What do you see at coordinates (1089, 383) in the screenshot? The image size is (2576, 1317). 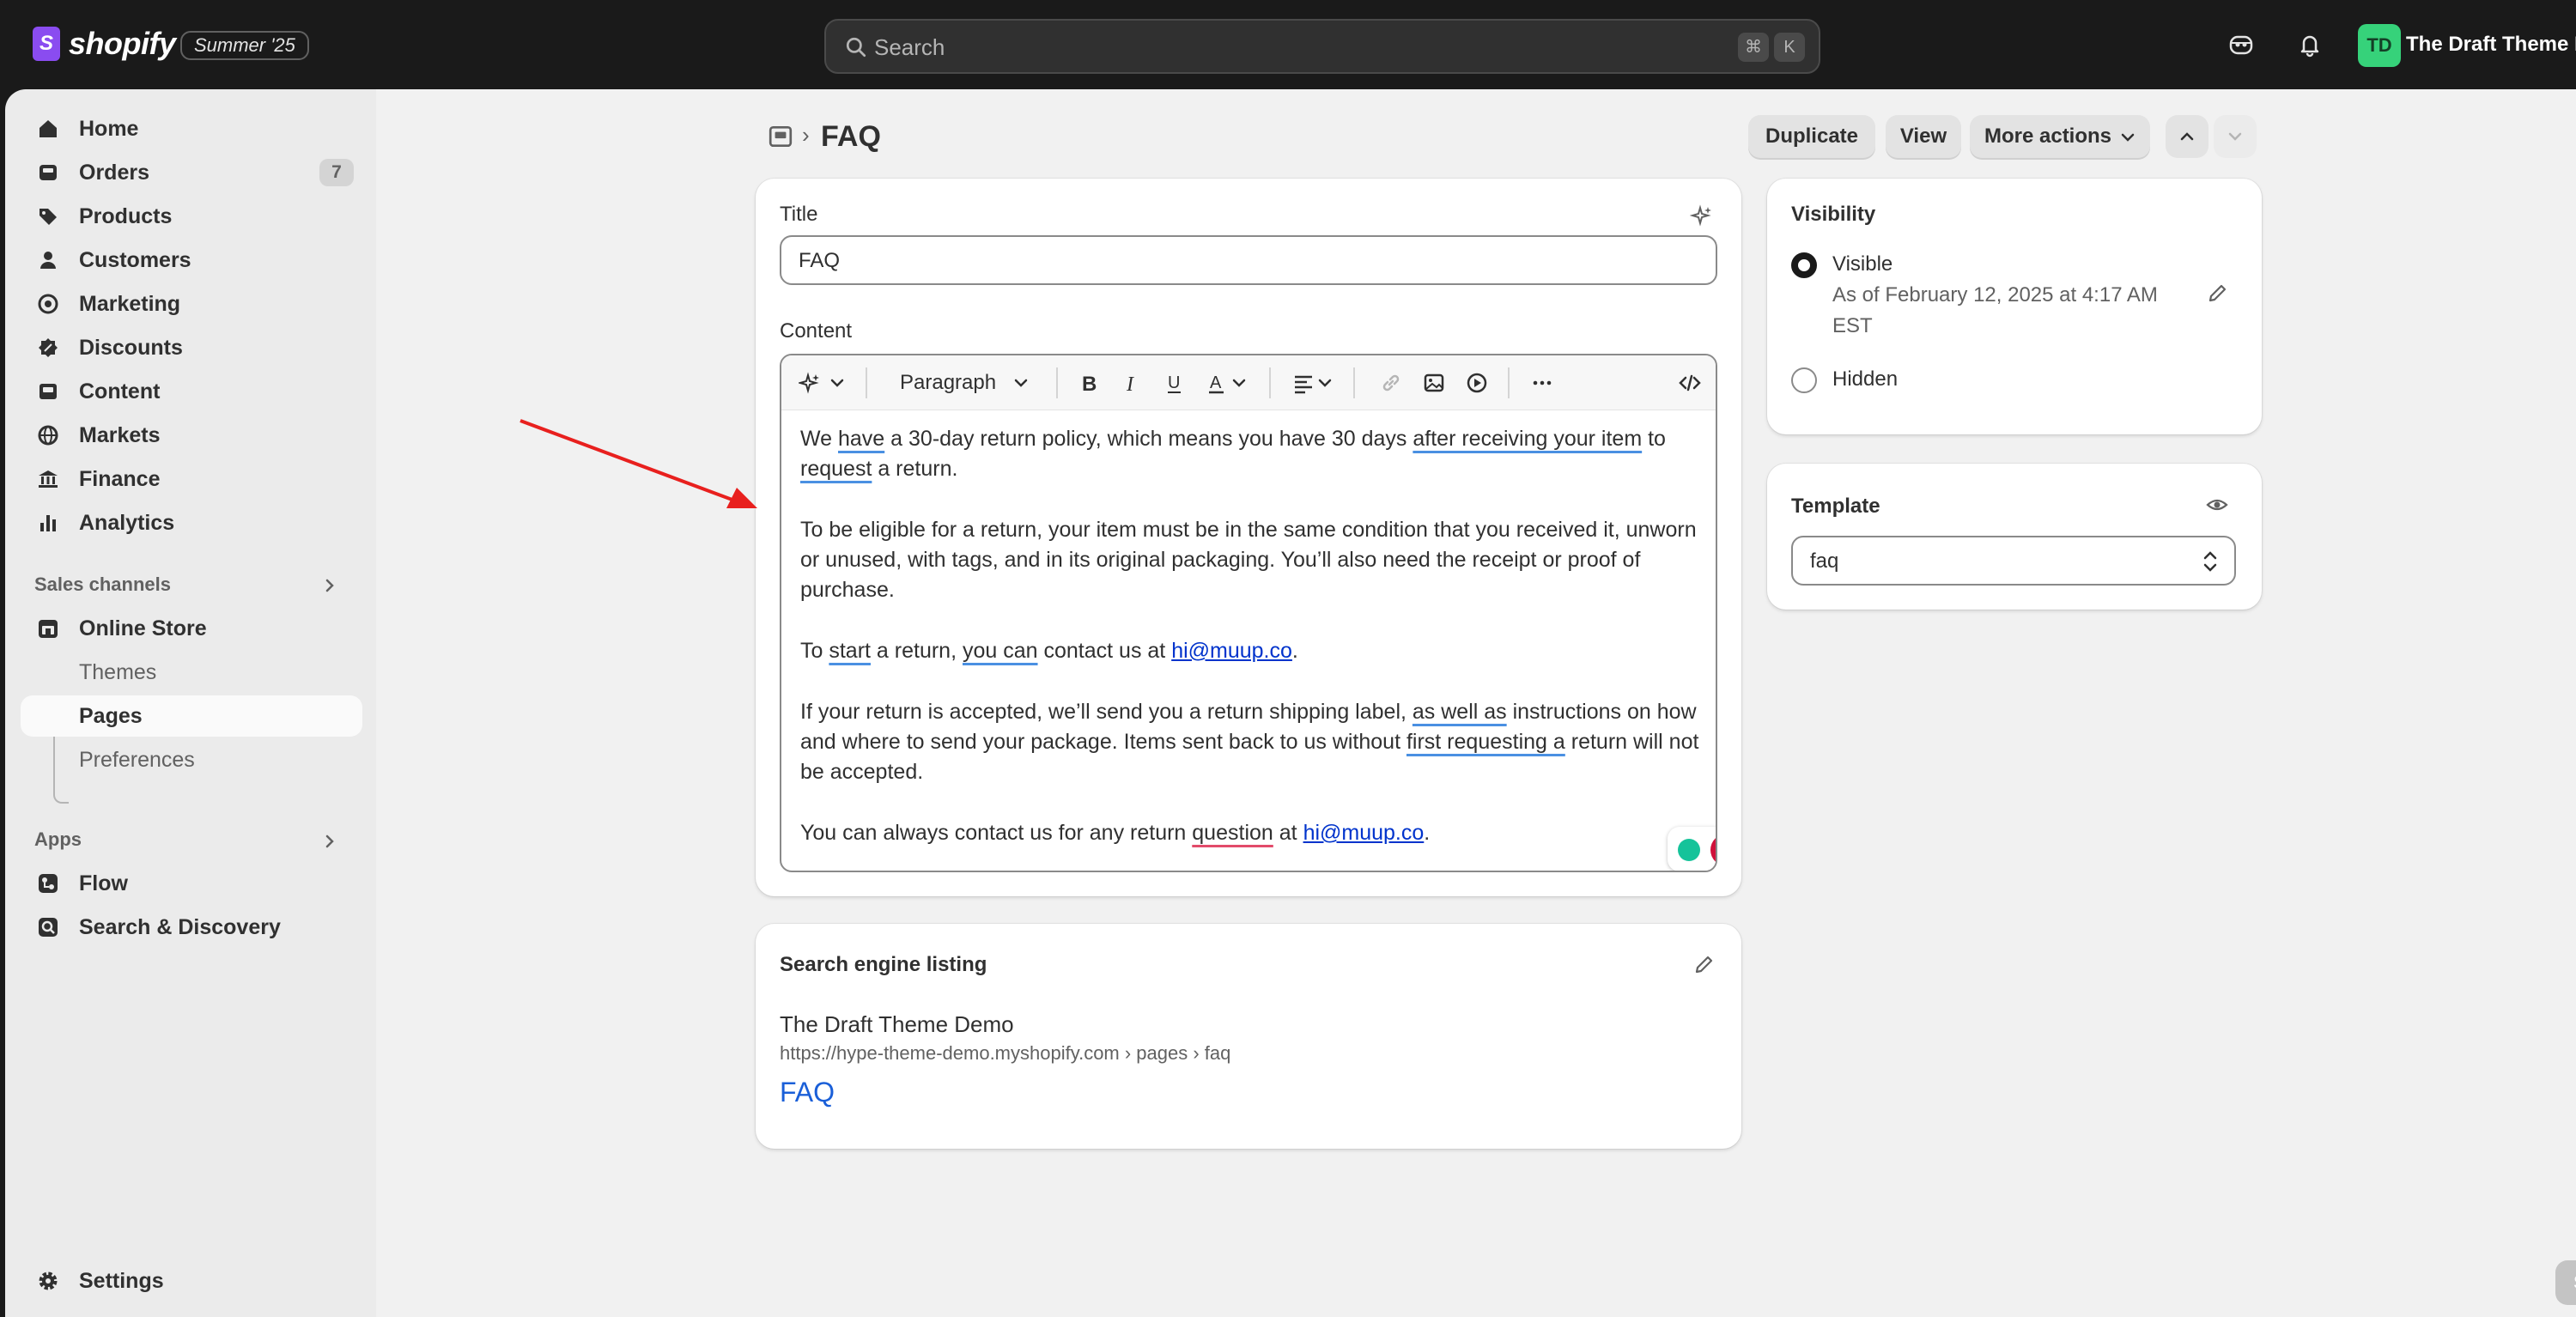 I see `bold-icon: B` at bounding box center [1089, 383].